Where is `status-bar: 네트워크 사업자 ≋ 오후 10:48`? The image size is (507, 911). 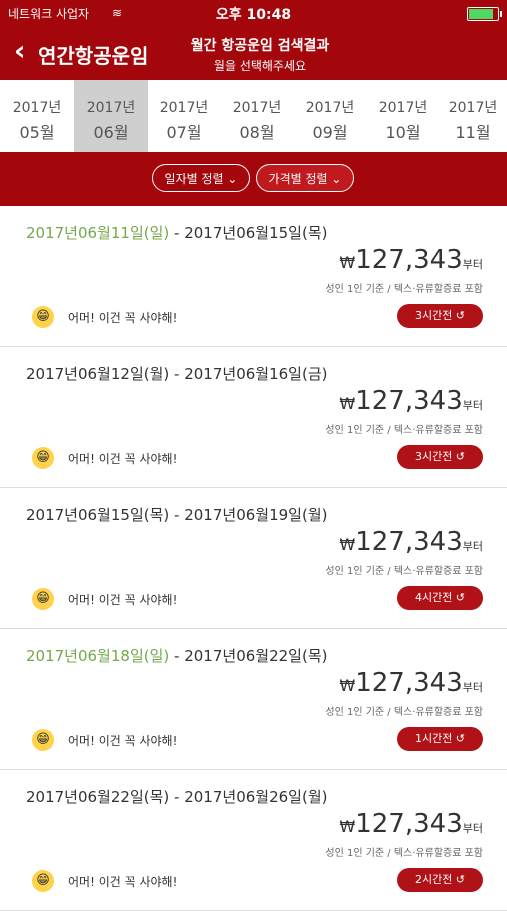
status-bar: 네트워크 사업자 ≋ 오후 10:48 is located at coordinates (253, 13).